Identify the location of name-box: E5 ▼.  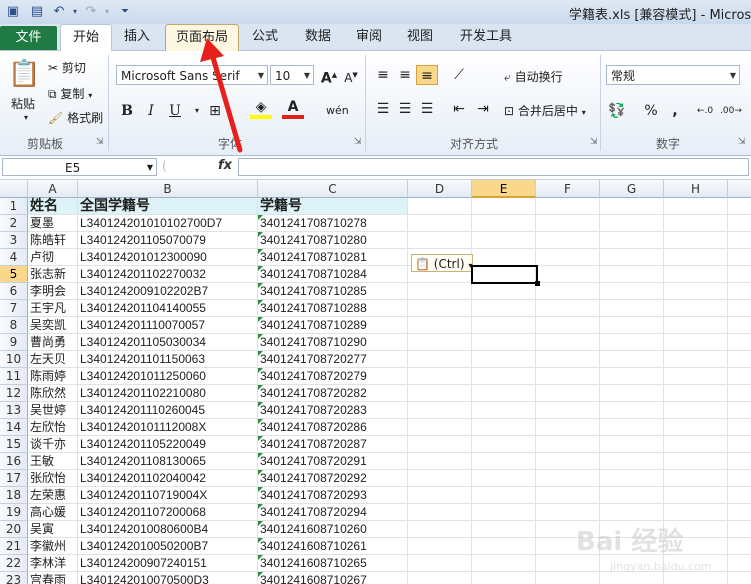
(79, 167).